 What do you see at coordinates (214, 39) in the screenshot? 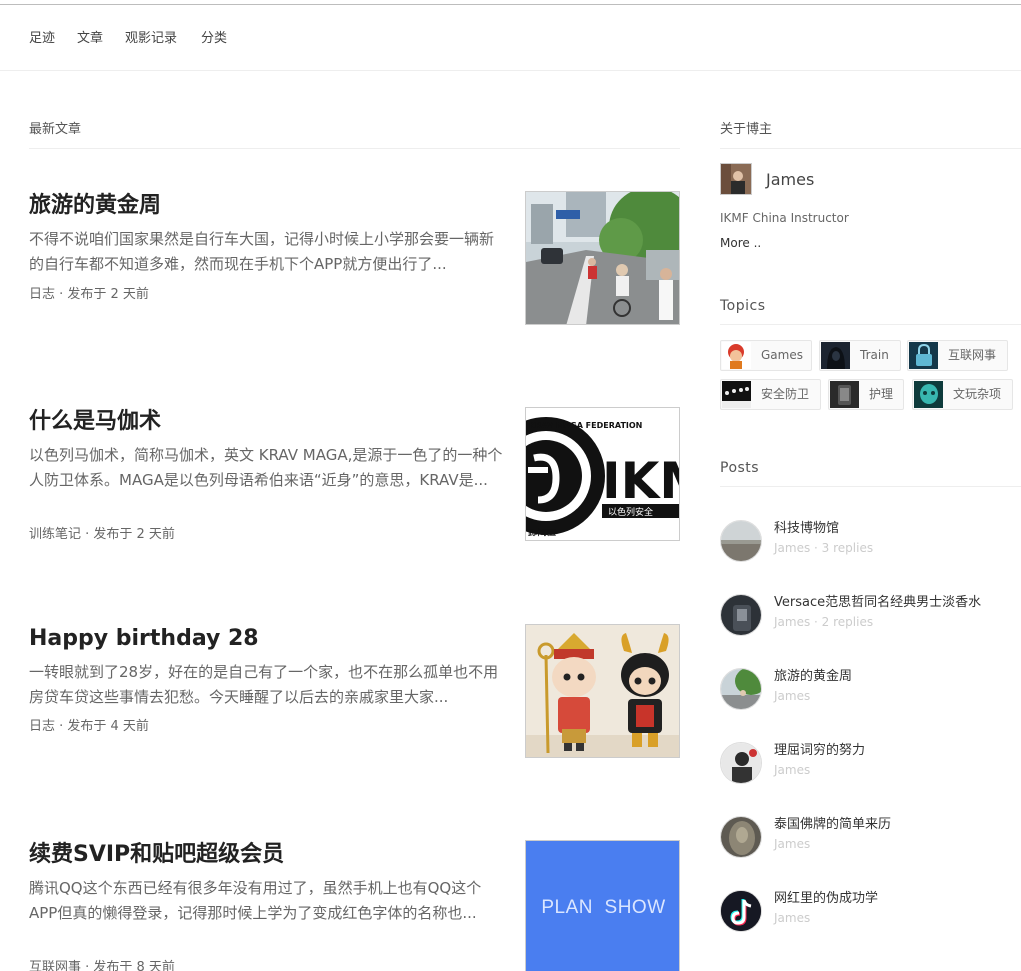
I see `nav-item-categories: 分类` at bounding box center [214, 39].